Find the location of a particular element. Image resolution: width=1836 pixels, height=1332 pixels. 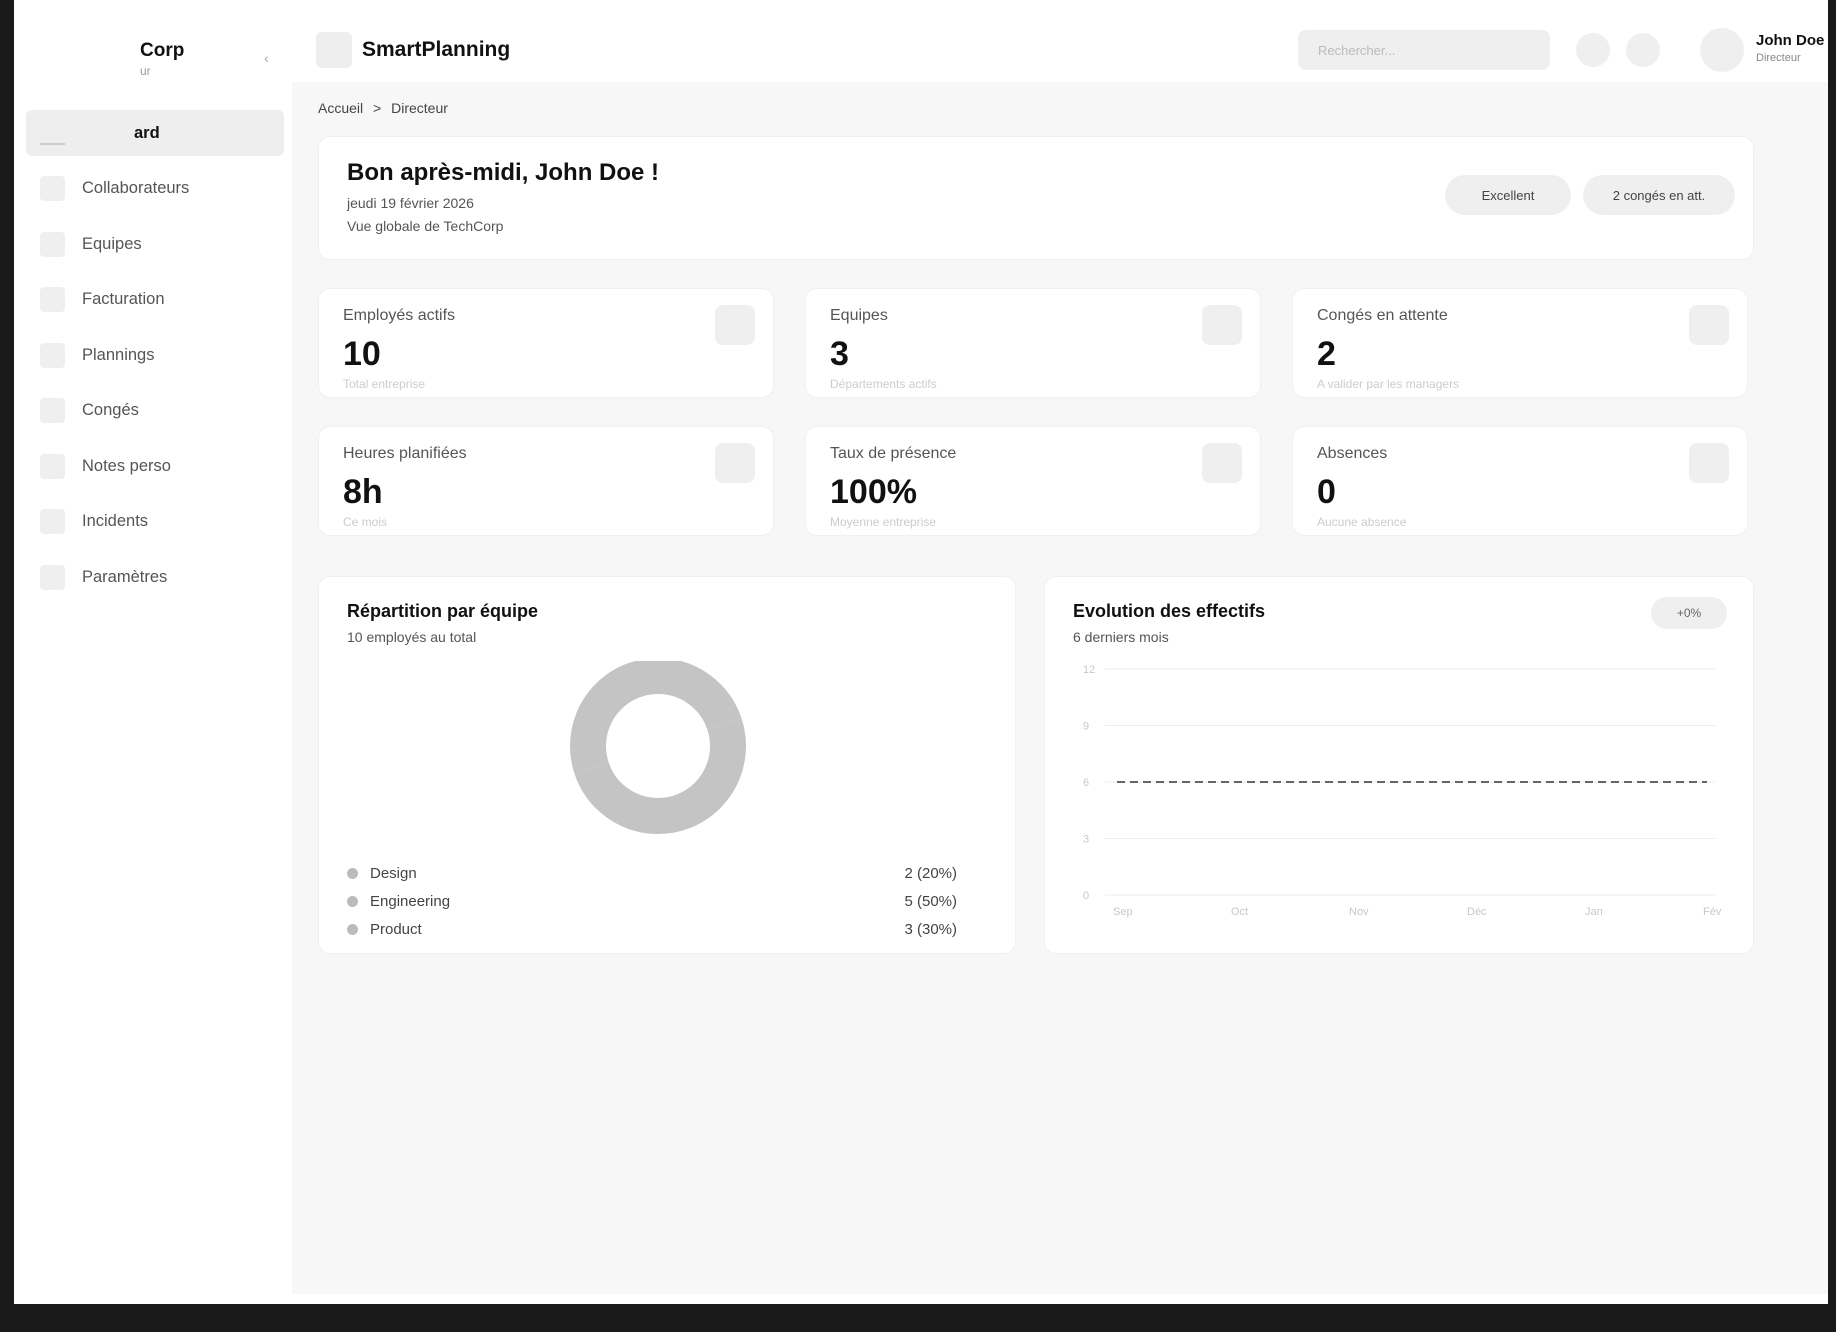

breadcrumb-home: Accueil is located at coordinates (340, 108).